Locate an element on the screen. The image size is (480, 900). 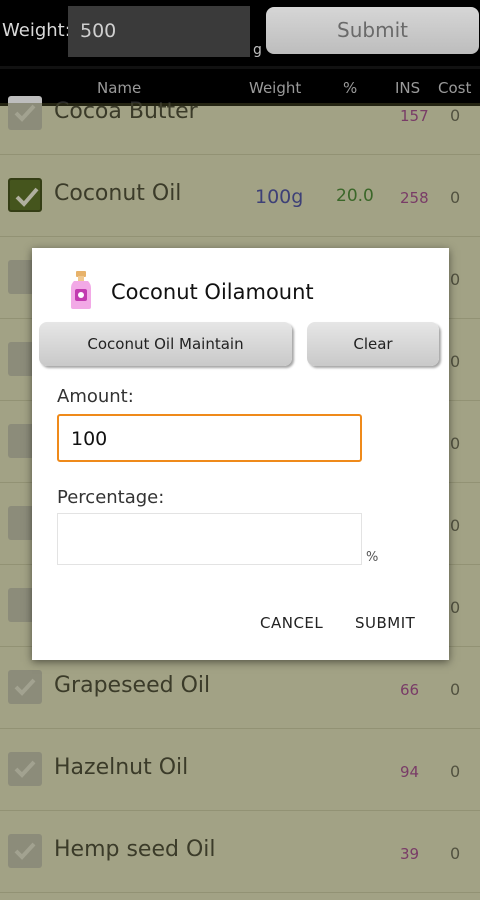
dialog-title: Coconut Oilamount is located at coordinates (212, 292).